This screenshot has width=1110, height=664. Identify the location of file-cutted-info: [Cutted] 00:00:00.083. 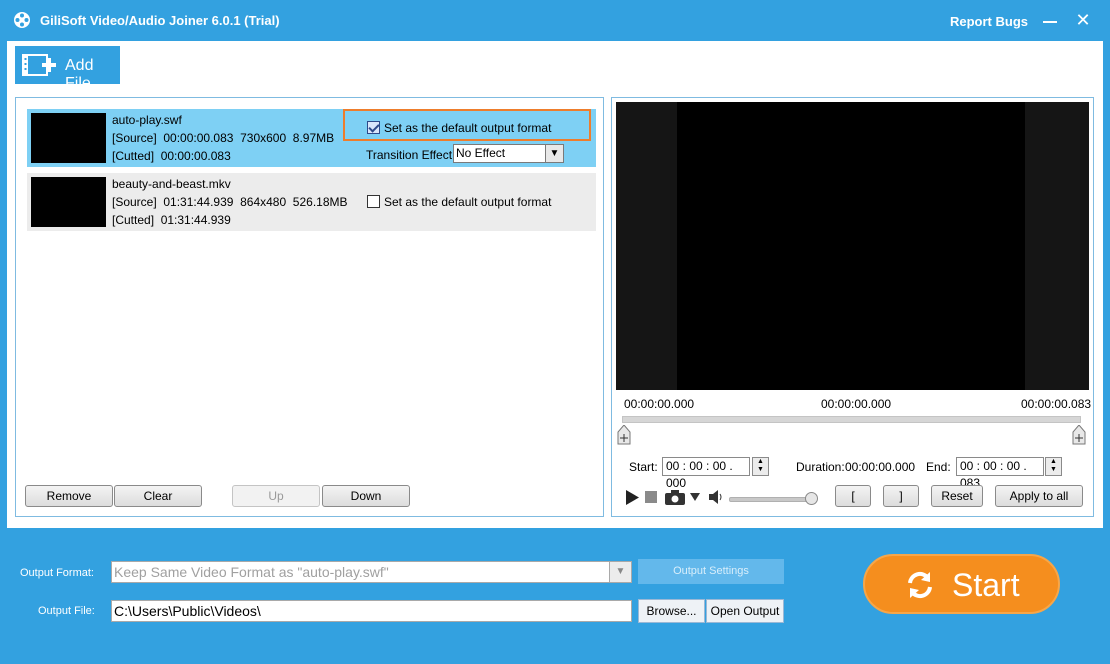
(171, 156).